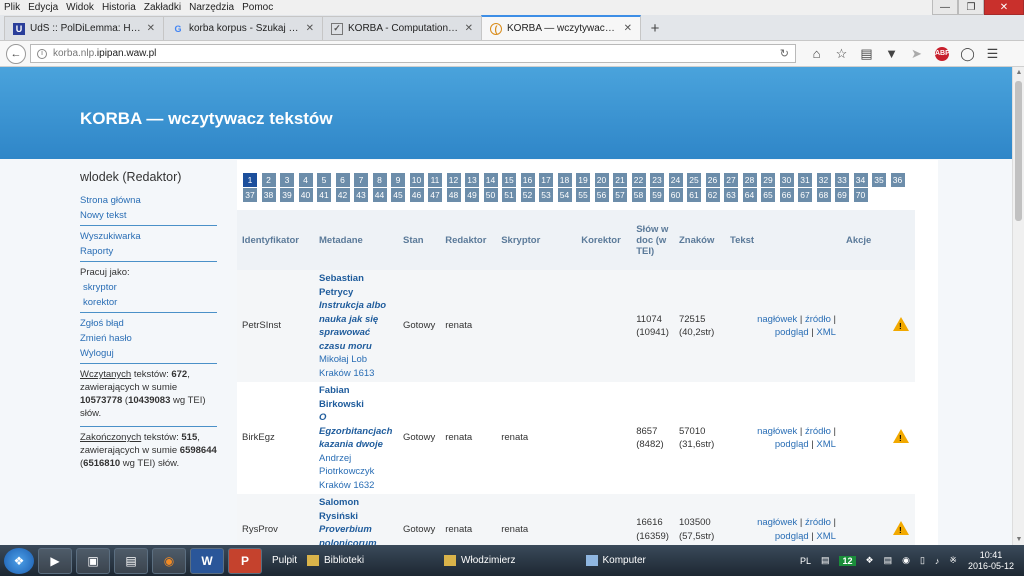  Describe the element at coordinates (148, 302) in the screenshot. I see `sidebar-link-korektor: korektor` at that location.